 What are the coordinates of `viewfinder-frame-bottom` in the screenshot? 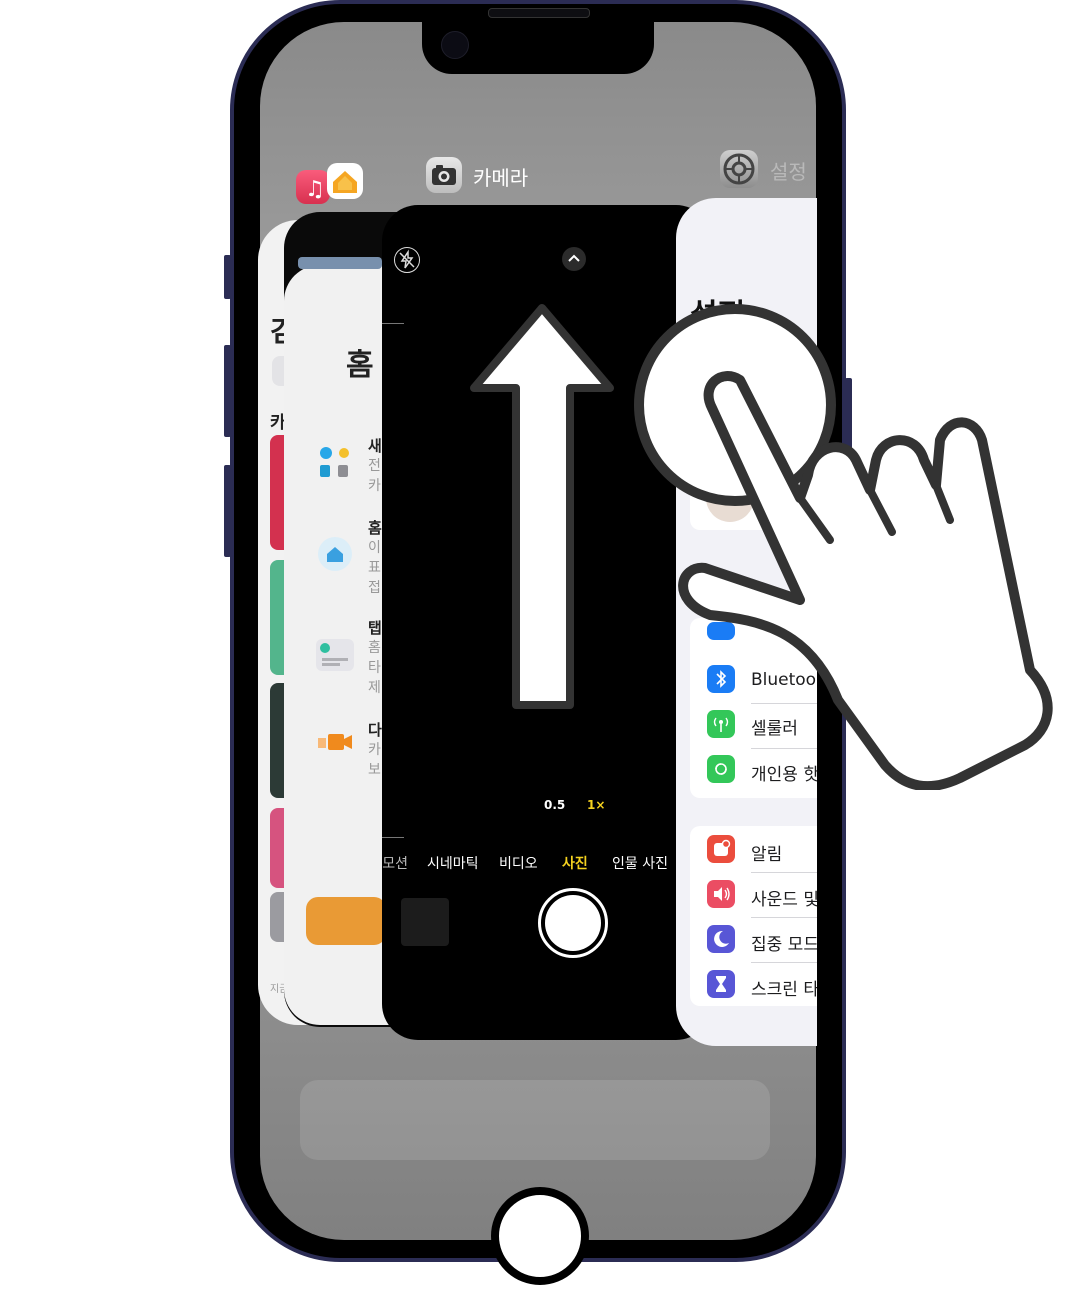 It's located at (393, 837).